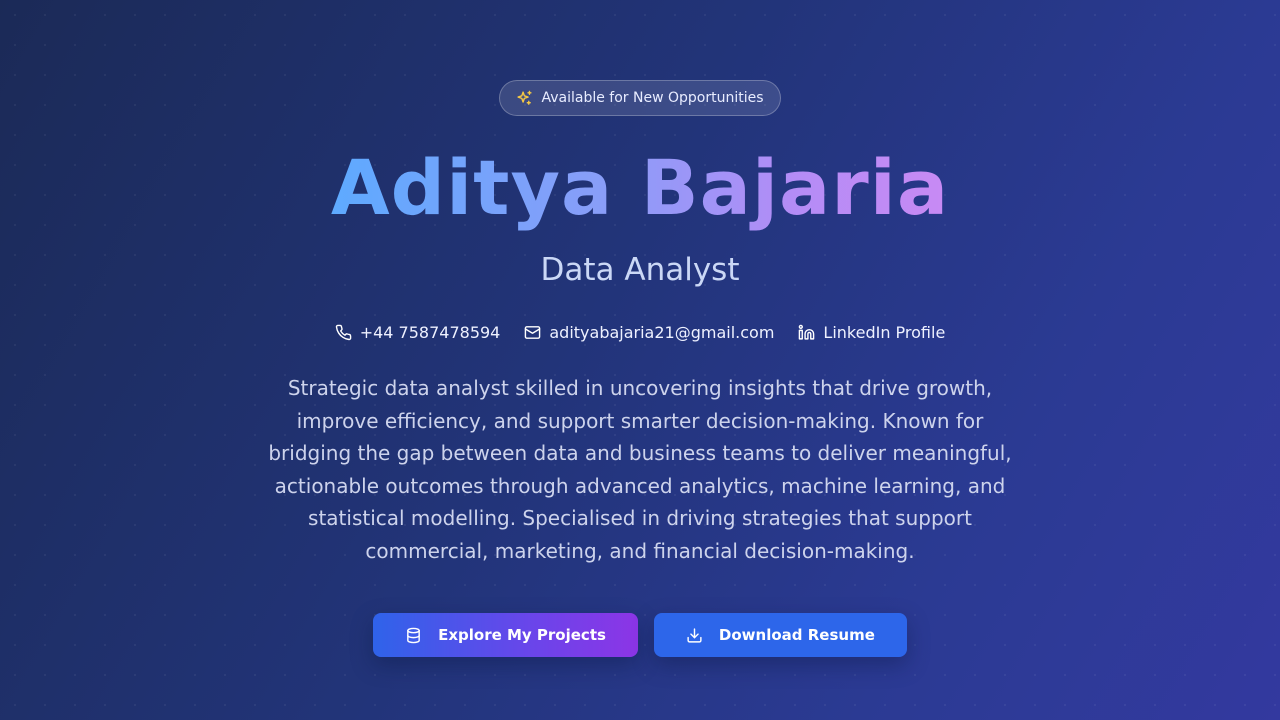 This screenshot has width=1280, height=720. I want to click on contact-email-text: adityabajaria21@gmail.com, so click(662, 332).